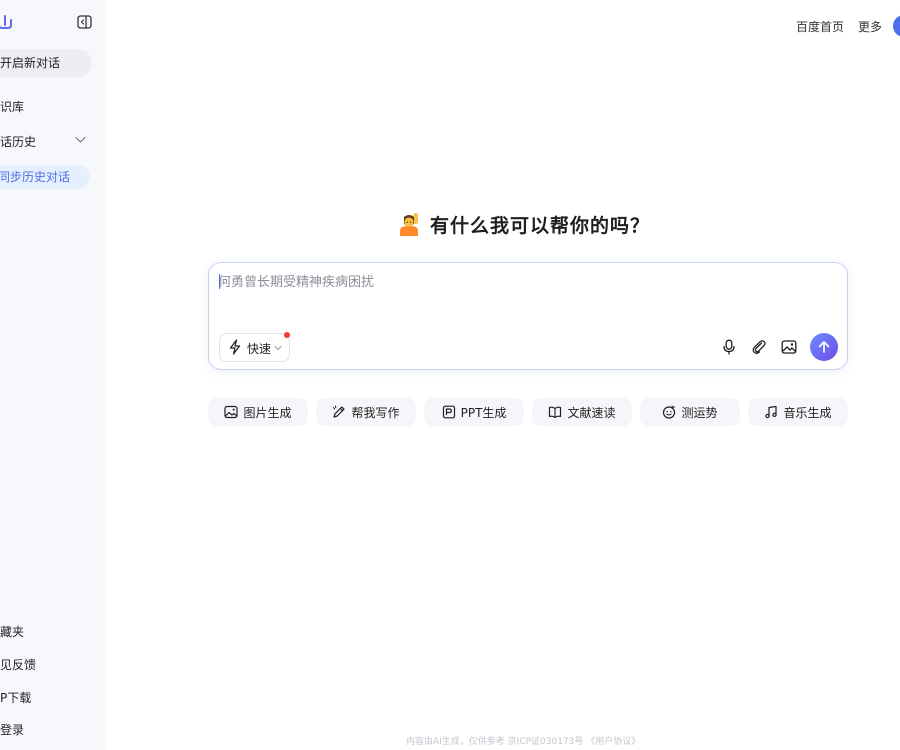 The image size is (900, 750). Describe the element at coordinates (528, 316) in the screenshot. I see `chat-input-box: 快速` at that location.